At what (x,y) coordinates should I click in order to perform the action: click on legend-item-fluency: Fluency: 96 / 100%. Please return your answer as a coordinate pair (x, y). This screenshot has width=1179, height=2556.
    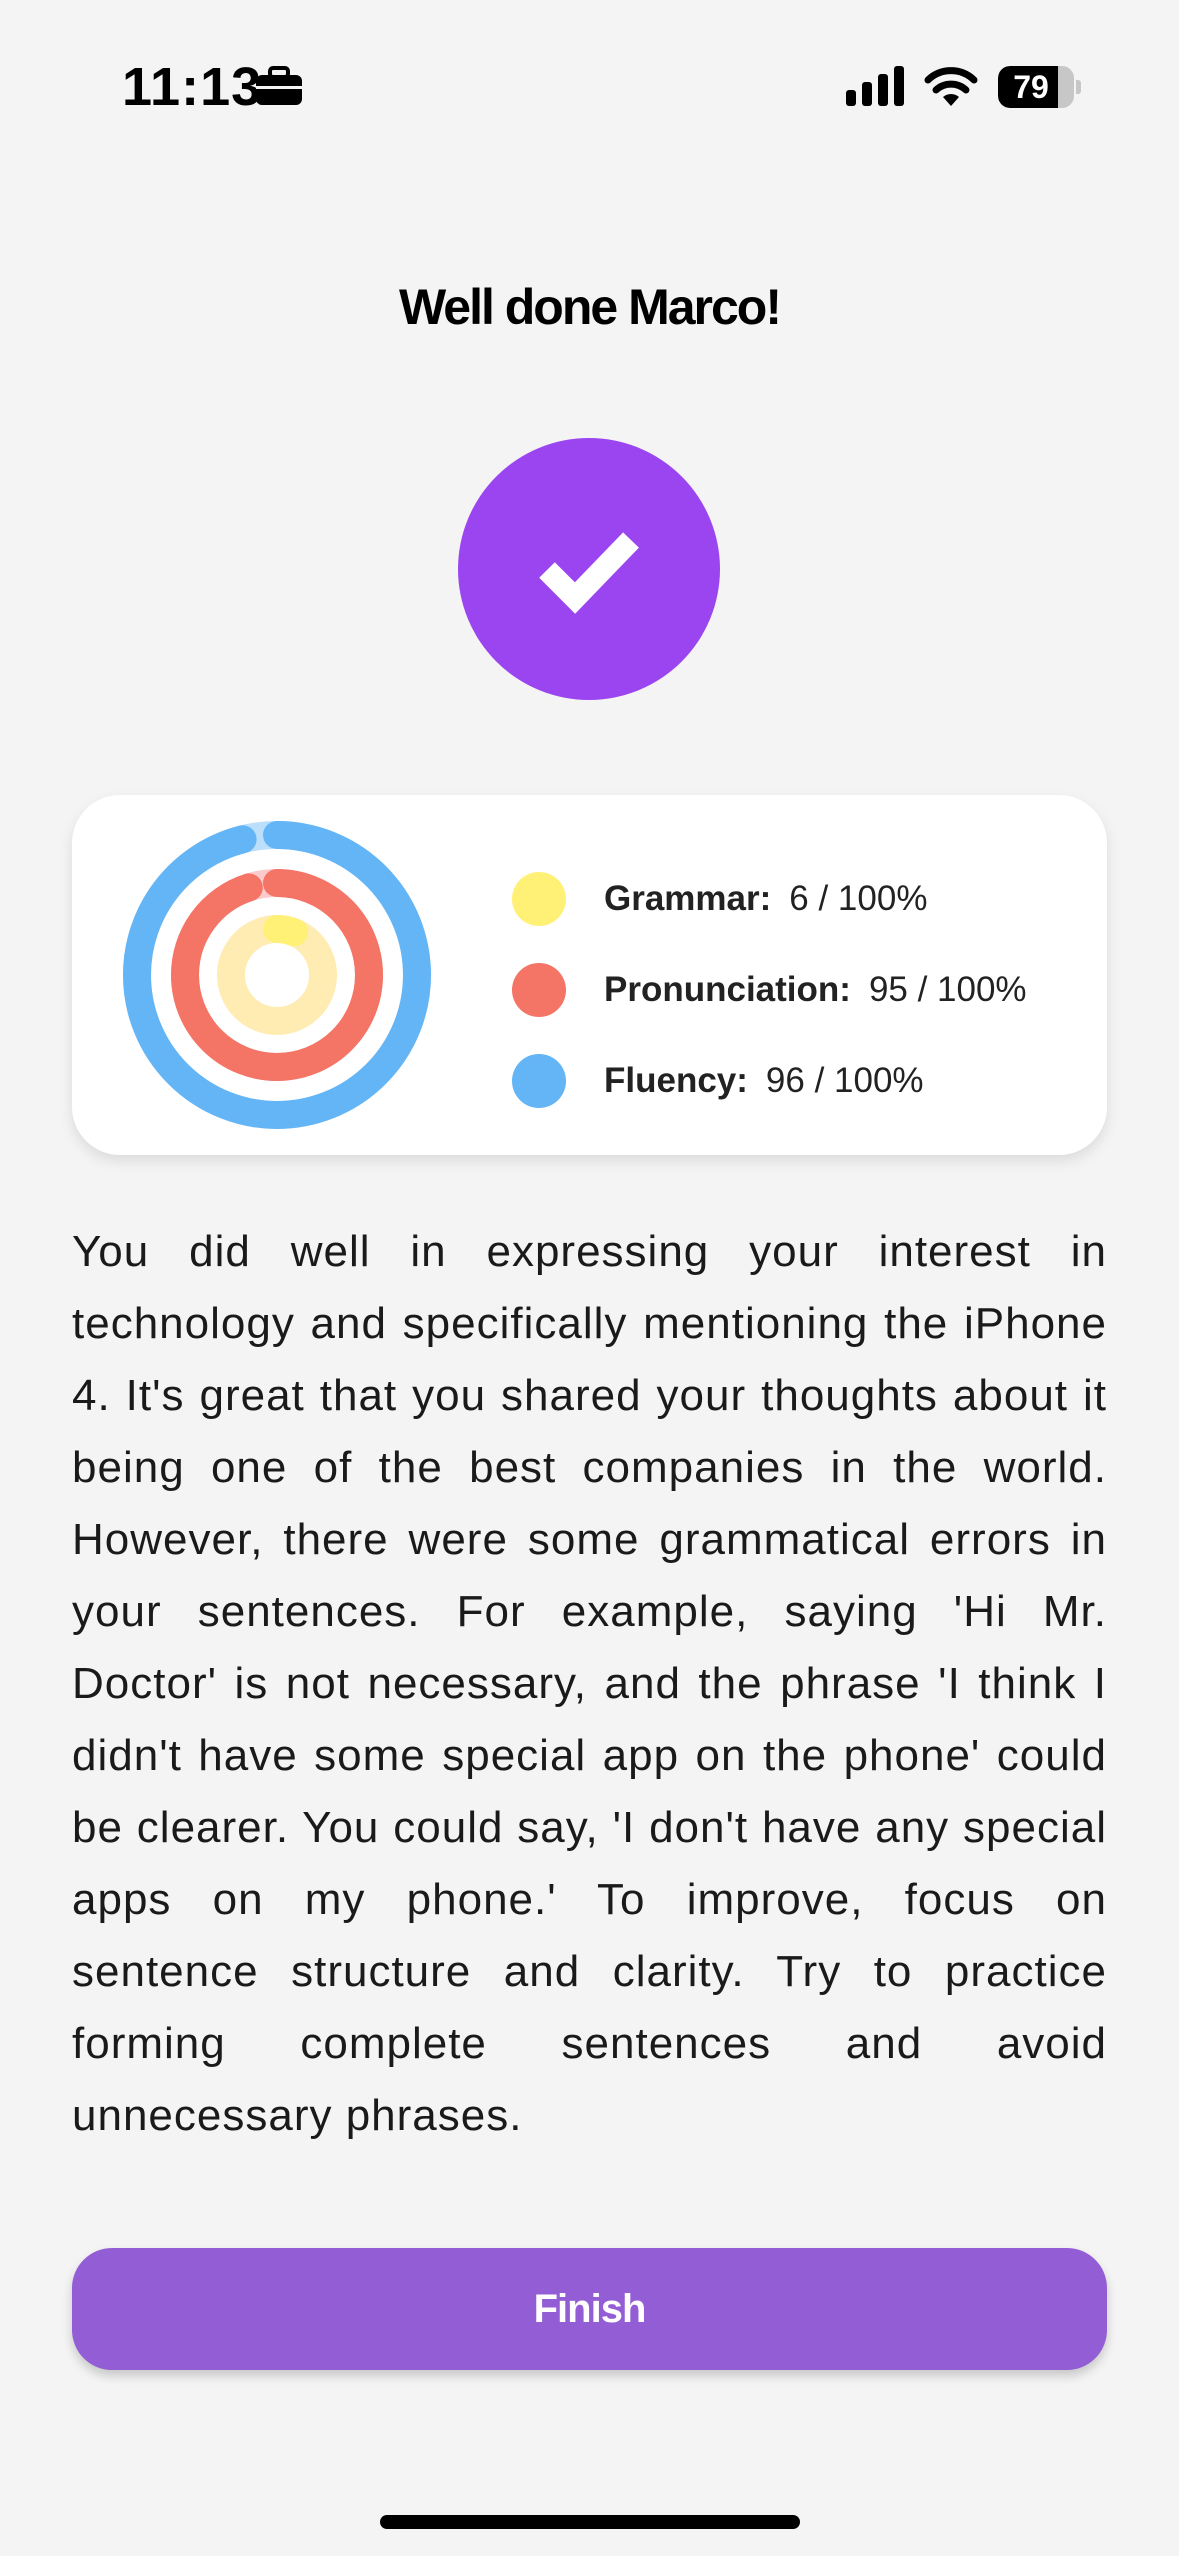
    Looking at the image, I should click on (769, 1080).